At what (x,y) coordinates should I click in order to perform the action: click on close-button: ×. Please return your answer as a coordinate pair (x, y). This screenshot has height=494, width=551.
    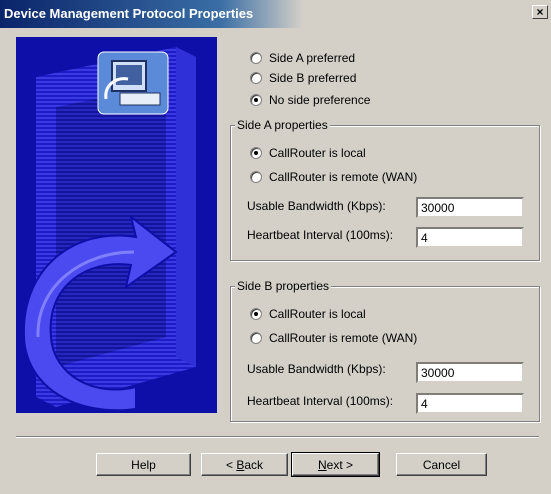
    Looking at the image, I should click on (540, 12).